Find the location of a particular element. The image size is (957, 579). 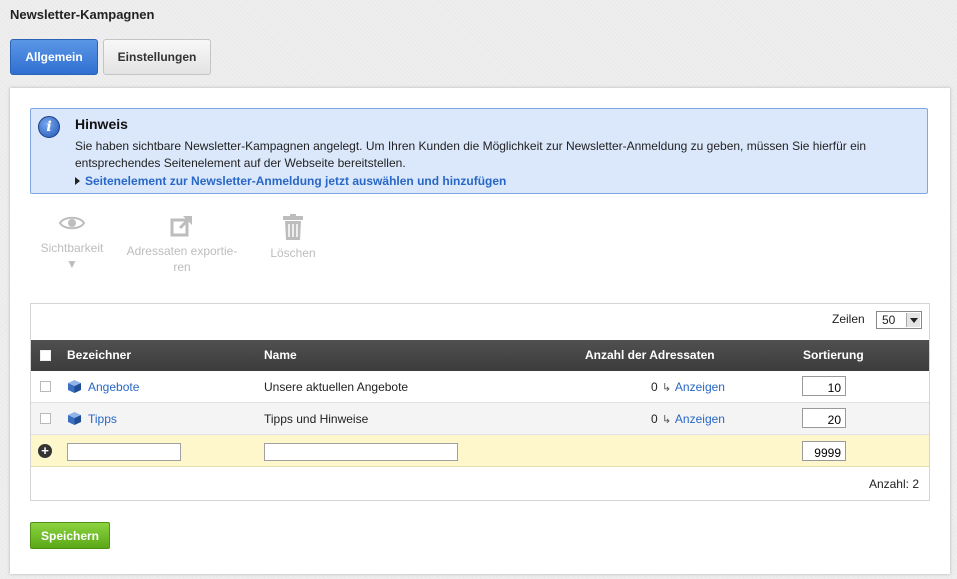

tab-allgemein: Allgemein is located at coordinates (54, 57).